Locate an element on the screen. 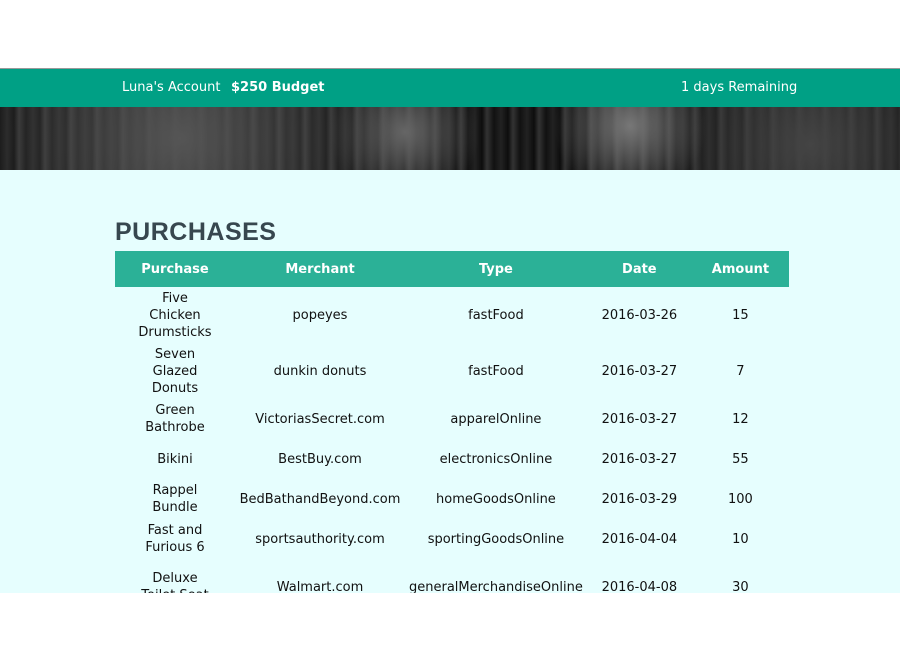 This screenshot has width=900, height=650. cell-date: 2016-04-08 is located at coordinates (639, 586).